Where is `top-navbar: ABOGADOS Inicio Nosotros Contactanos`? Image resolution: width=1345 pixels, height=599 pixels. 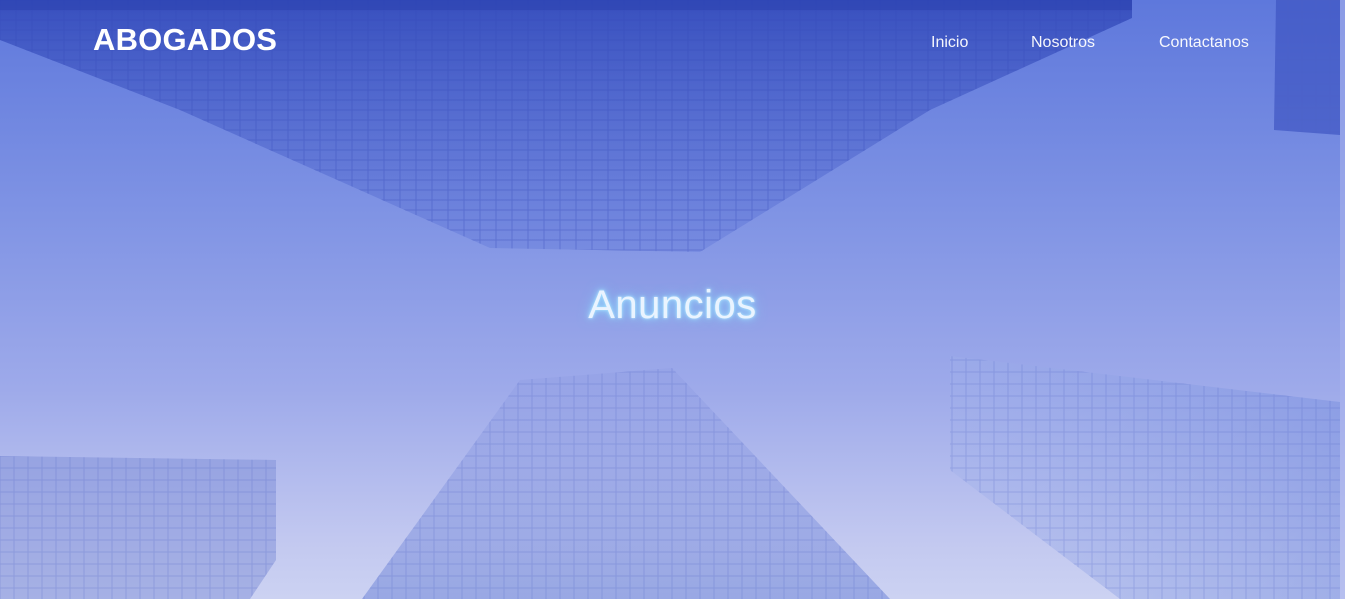 top-navbar: ABOGADOS Inicio Nosotros Contactanos is located at coordinates (672, 42).